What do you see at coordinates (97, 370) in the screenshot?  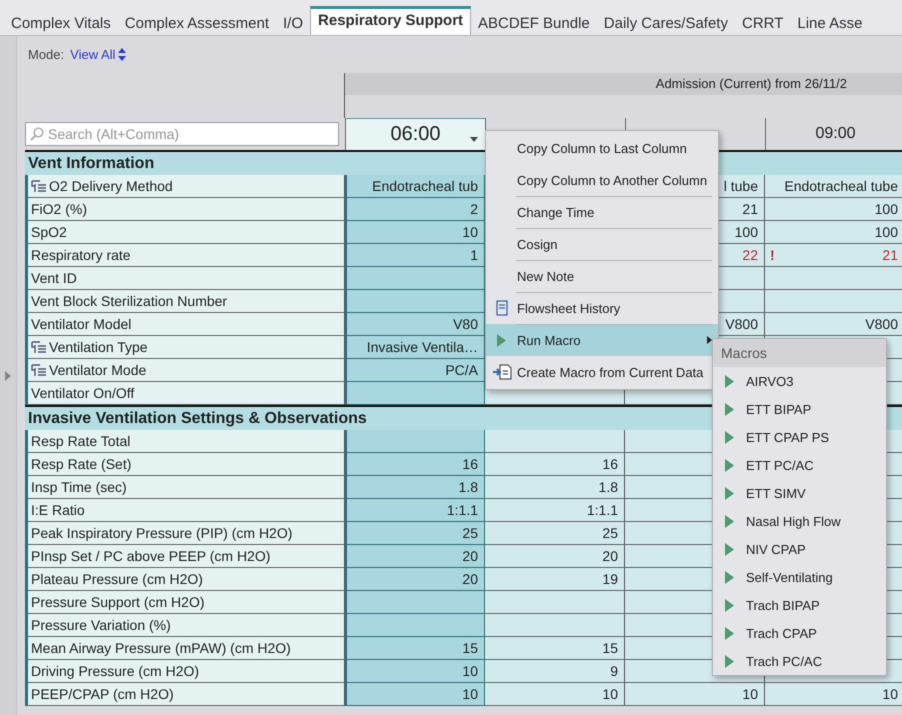 I see `row-label-text: Ventilator Mode` at bounding box center [97, 370].